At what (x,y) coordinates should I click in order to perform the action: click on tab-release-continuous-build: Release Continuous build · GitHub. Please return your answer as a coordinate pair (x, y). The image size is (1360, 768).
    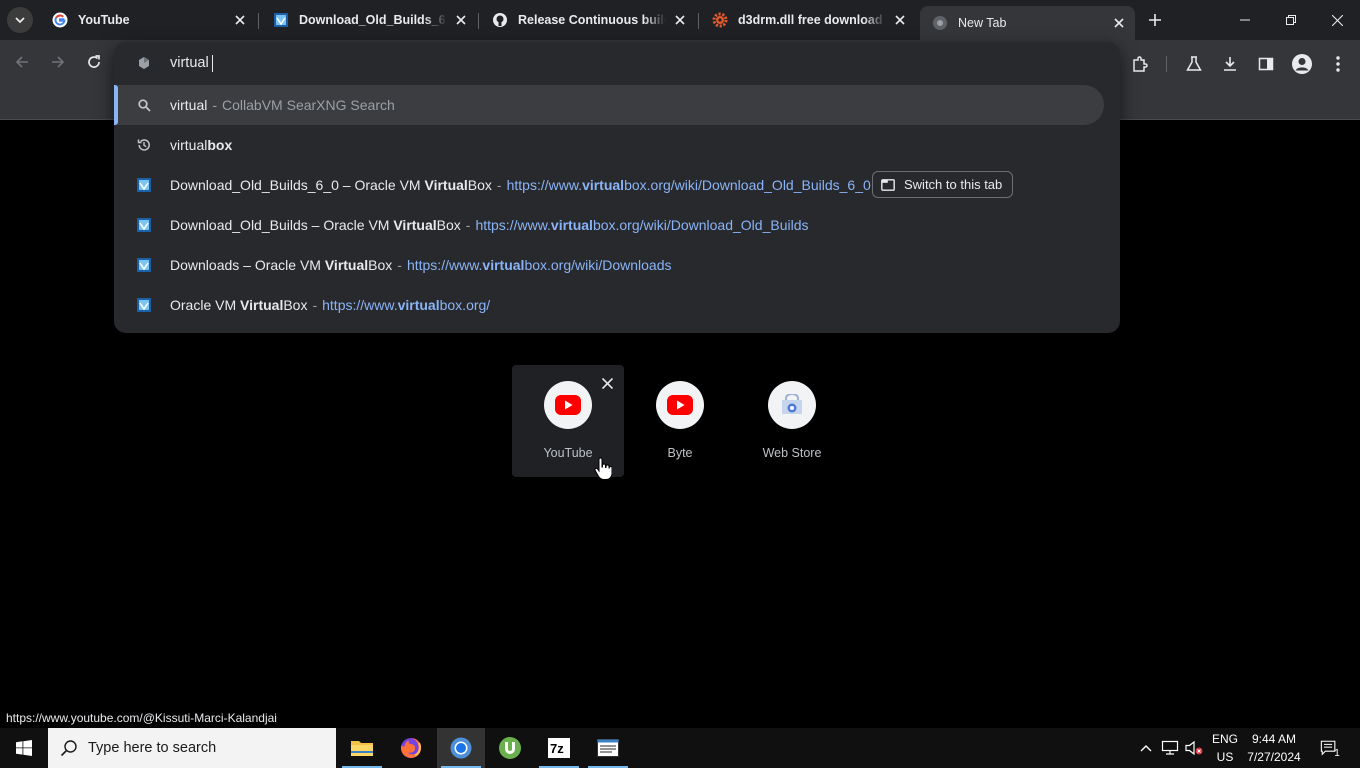
    Looking at the image, I should click on (588, 20).